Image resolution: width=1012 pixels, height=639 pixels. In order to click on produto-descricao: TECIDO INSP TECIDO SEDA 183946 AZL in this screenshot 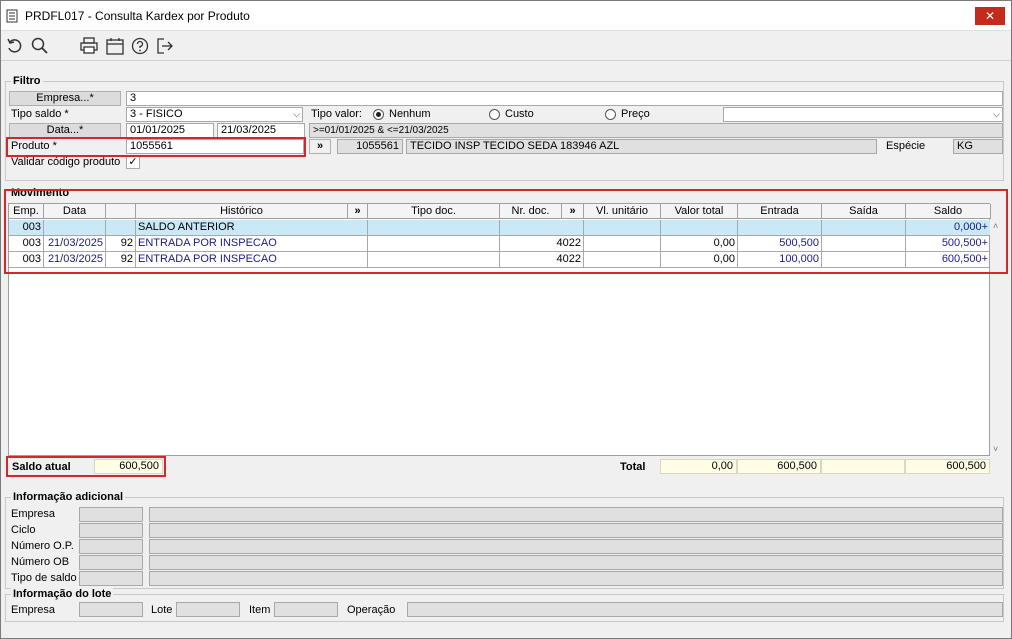, I will do `click(641, 146)`.